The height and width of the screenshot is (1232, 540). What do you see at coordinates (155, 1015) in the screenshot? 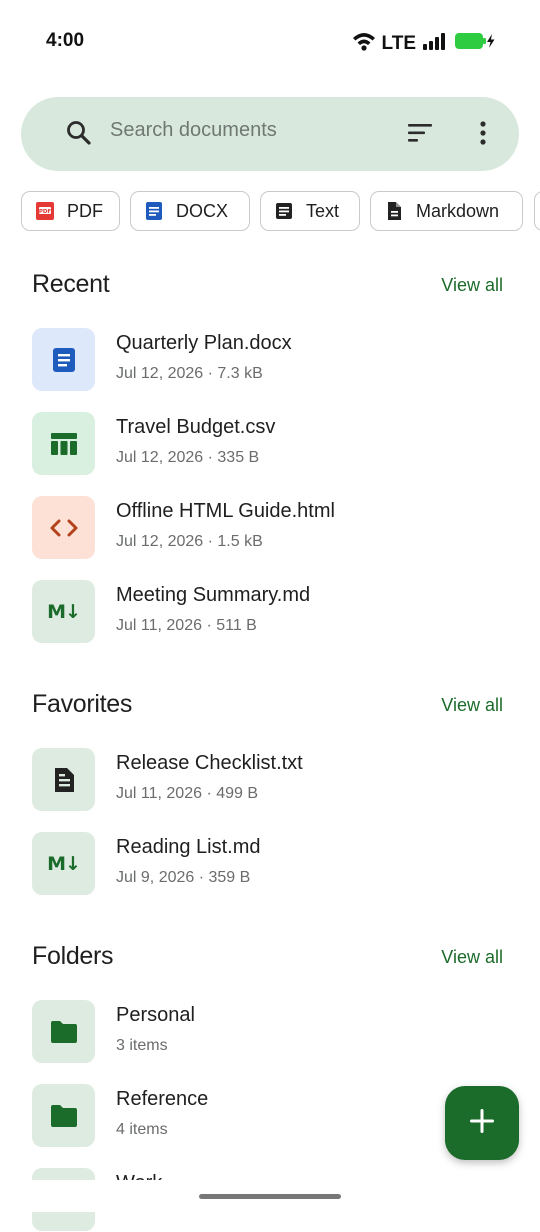
I see `folder-name: Personal` at bounding box center [155, 1015].